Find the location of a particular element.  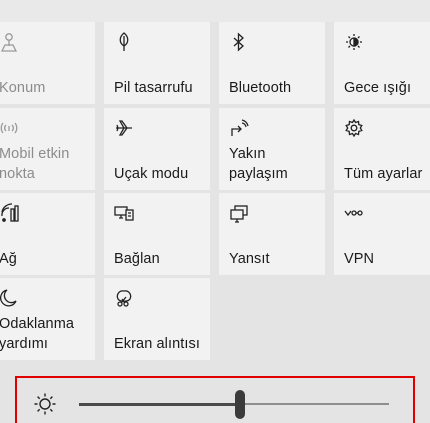

airplane-icon is located at coordinates (124, 128).